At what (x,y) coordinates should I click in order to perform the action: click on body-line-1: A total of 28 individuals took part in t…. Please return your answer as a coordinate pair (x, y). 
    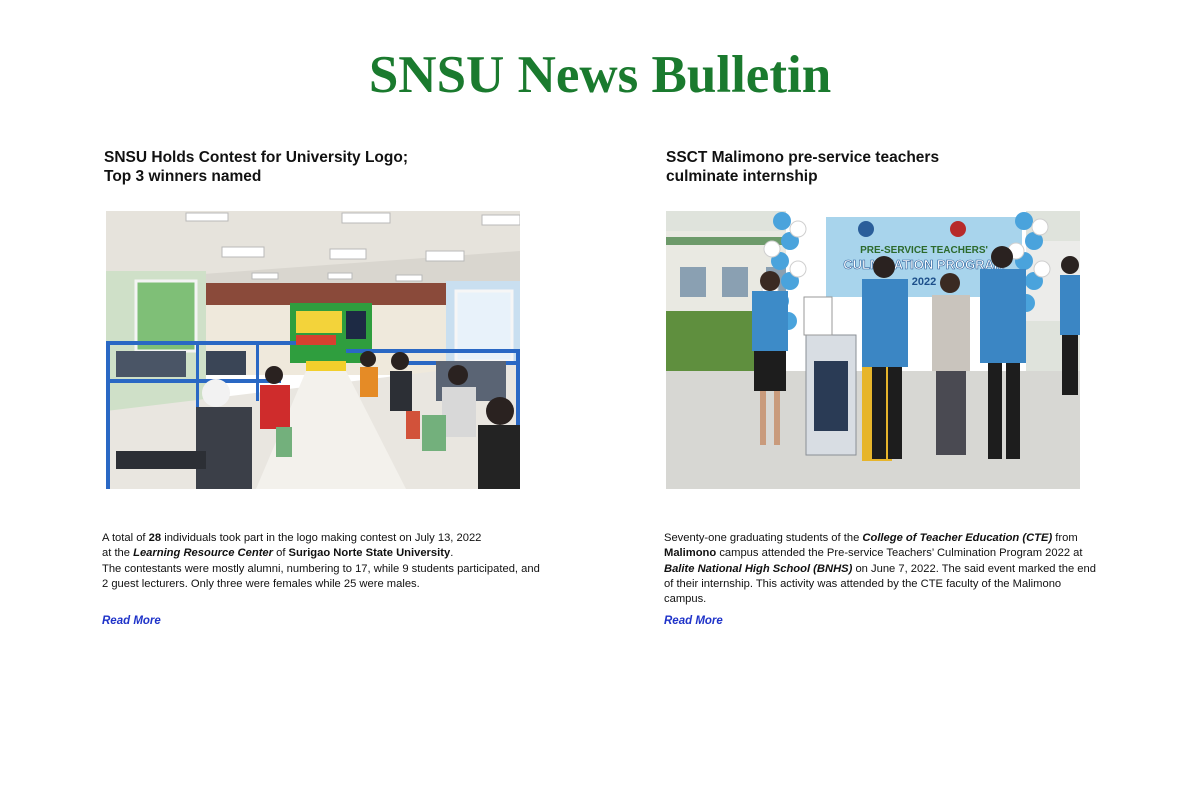
    Looking at the image, I should click on (292, 538).